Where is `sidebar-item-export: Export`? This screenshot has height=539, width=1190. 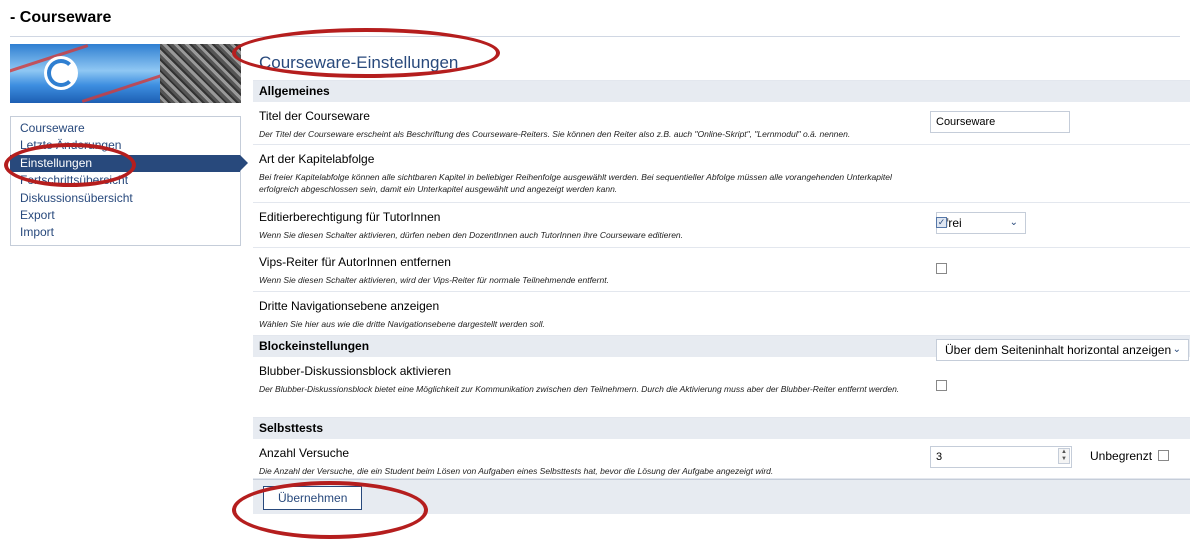 sidebar-item-export: Export is located at coordinates (125, 215).